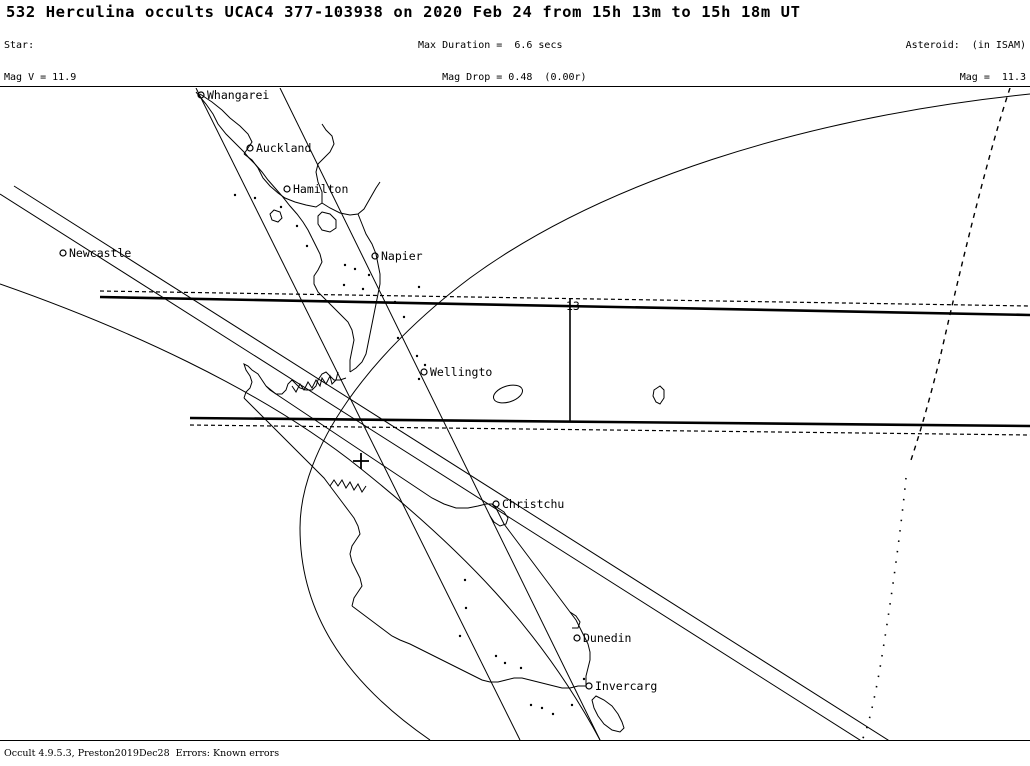 Image resolution: width=1030 pixels, height=766 pixels. What do you see at coordinates (40, 77) in the screenshot?
I see `star-magnitude: Mag V = 11.9` at bounding box center [40, 77].